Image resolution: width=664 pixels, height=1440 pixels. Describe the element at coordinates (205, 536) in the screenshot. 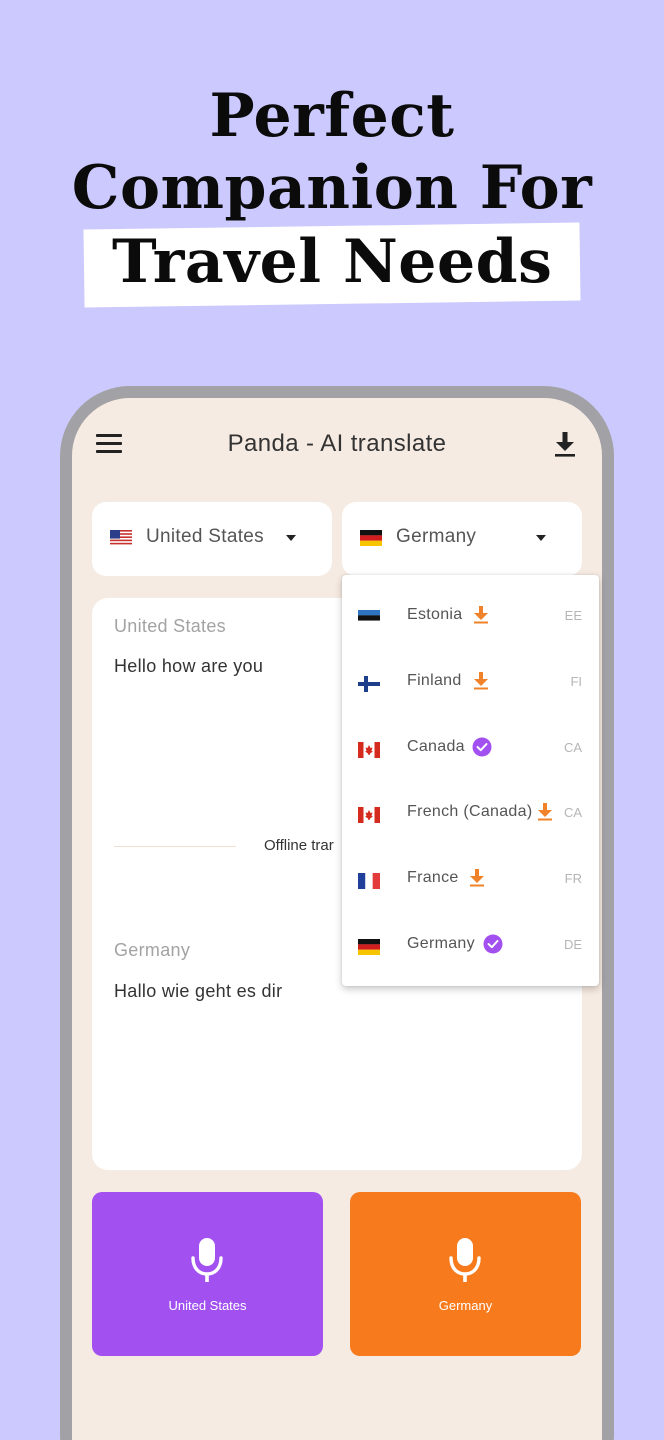

I see `source-language-label: United States` at that location.